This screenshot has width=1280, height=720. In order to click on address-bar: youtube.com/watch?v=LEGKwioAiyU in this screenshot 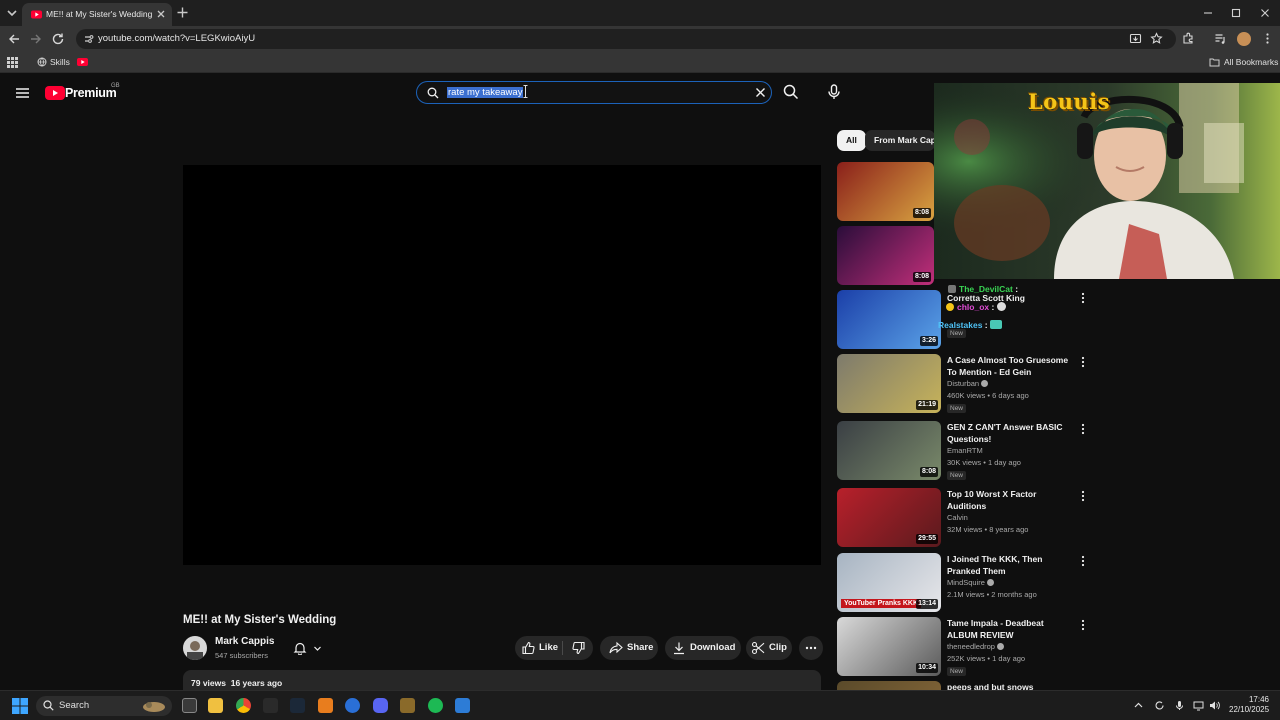, I will do `click(626, 39)`.